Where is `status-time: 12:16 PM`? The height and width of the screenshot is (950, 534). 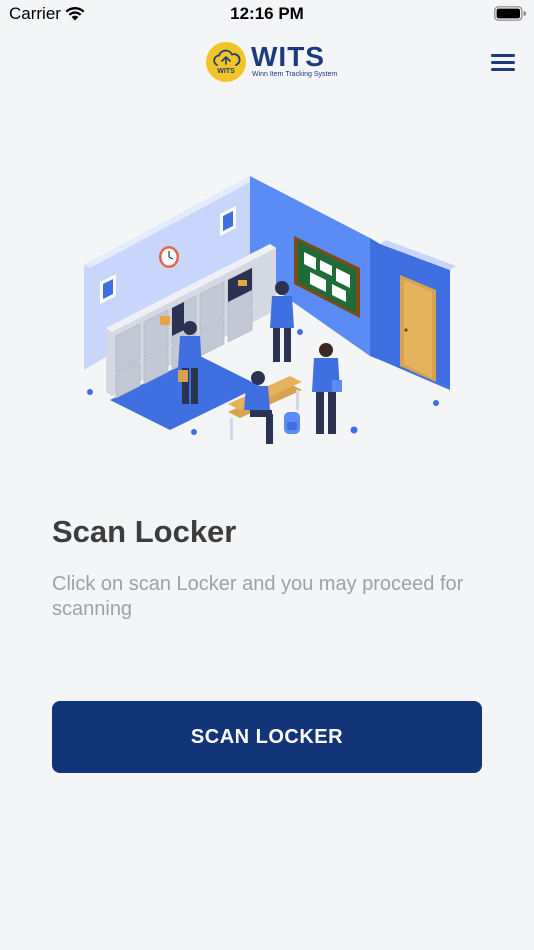
status-time: 12:16 PM is located at coordinates (267, 13).